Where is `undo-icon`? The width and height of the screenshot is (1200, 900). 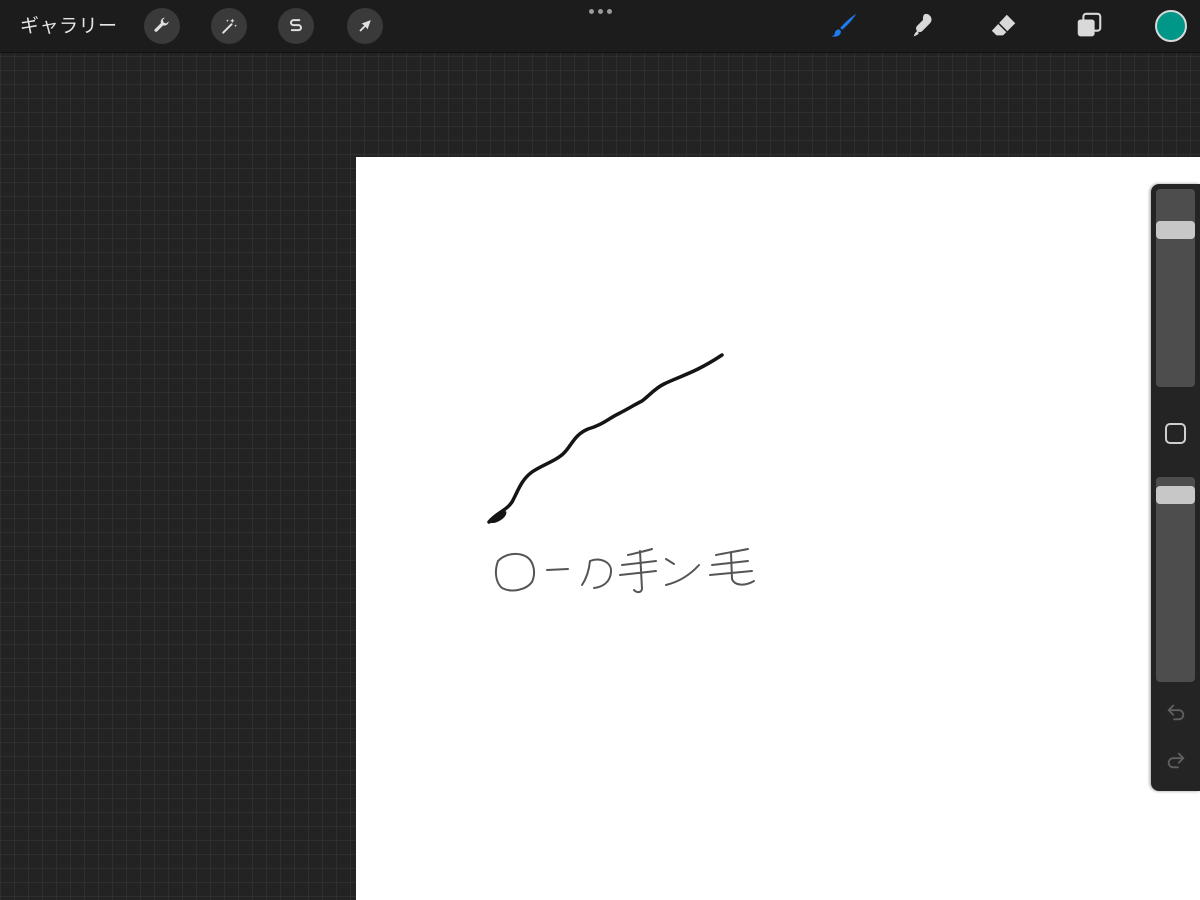 undo-icon is located at coordinates (1176, 712).